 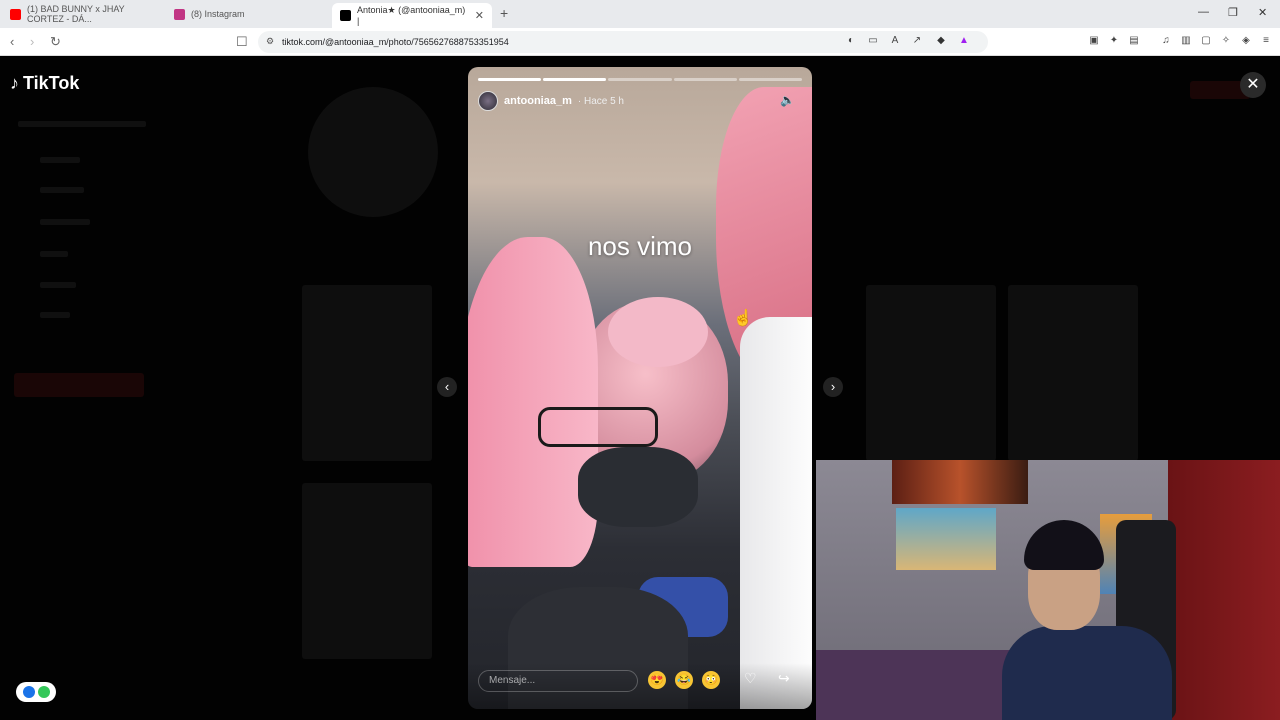 What do you see at coordinates (79, 385) in the screenshot?
I see `ghost-button` at bounding box center [79, 385].